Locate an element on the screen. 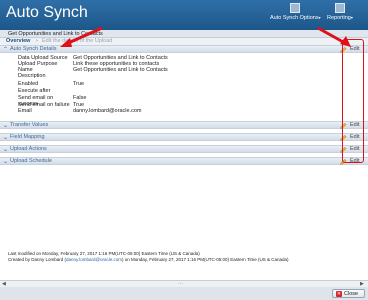  horizontal-scrollbar: ◀ ⋯ ▶ is located at coordinates (184, 283).